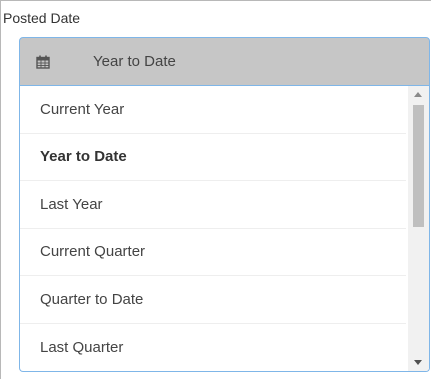 This screenshot has width=431, height=379. Describe the element at coordinates (418, 228) in the screenshot. I see `dropdown-scrollbar` at that location.